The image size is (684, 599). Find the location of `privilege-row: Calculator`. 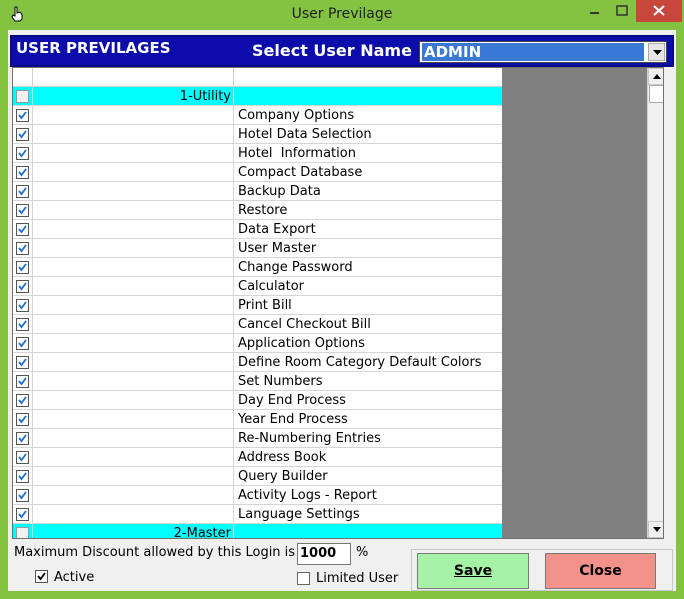

privilege-row: Calculator is located at coordinates (257, 286).